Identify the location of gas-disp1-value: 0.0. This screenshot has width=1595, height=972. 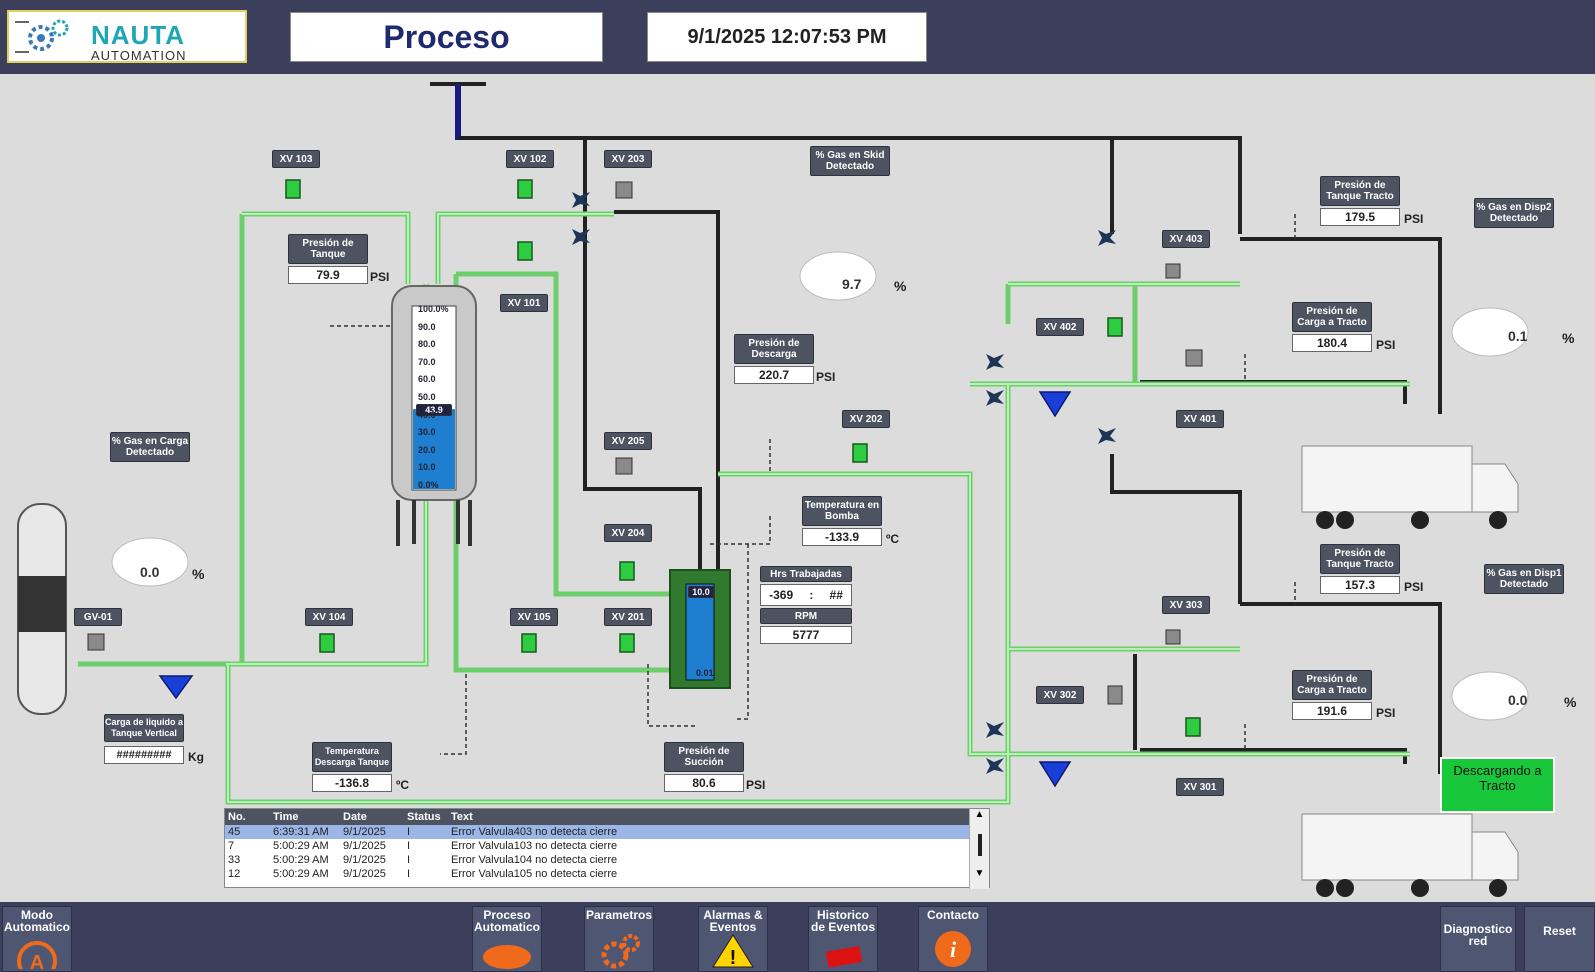
(1518, 700).